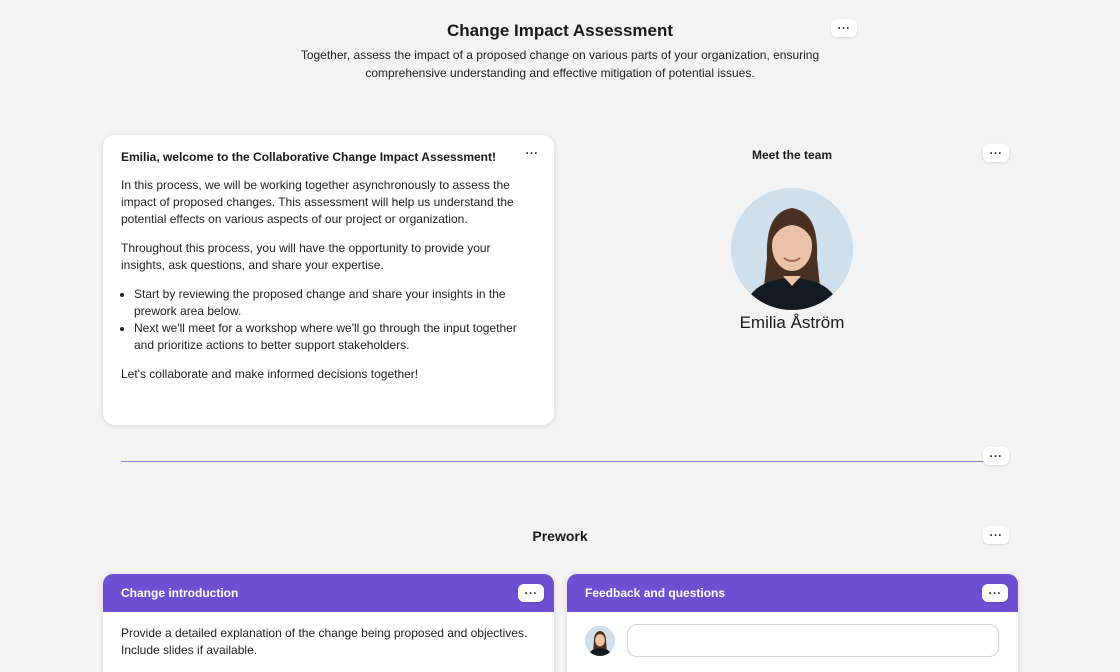 The image size is (1120, 672). Describe the element at coordinates (792, 322) in the screenshot. I see `team-member-name: Emilia Åström` at that location.